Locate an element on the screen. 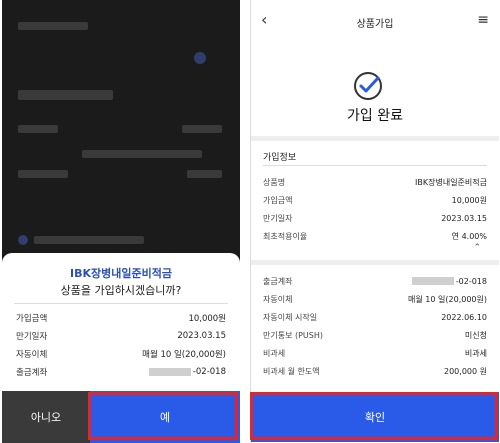 The height and width of the screenshot is (443, 500). detail-row-account: 출금계좌 -02-018 is located at coordinates (121, 372).